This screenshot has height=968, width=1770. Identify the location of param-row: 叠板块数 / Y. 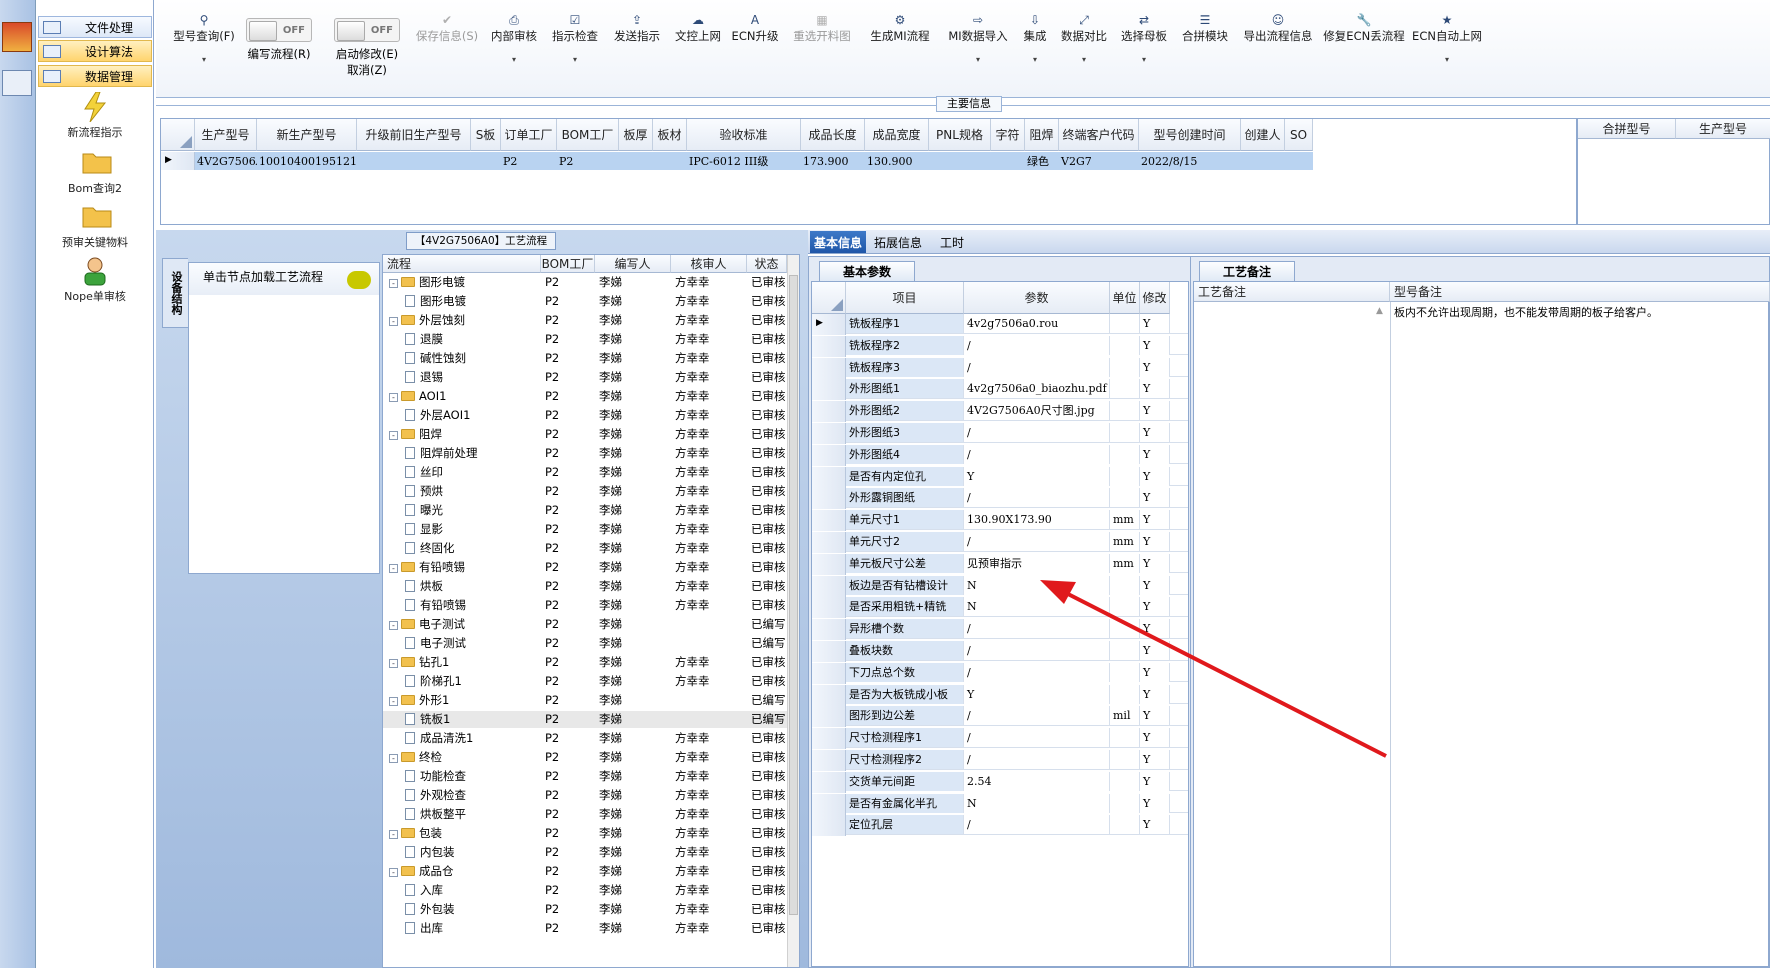
(1000, 651).